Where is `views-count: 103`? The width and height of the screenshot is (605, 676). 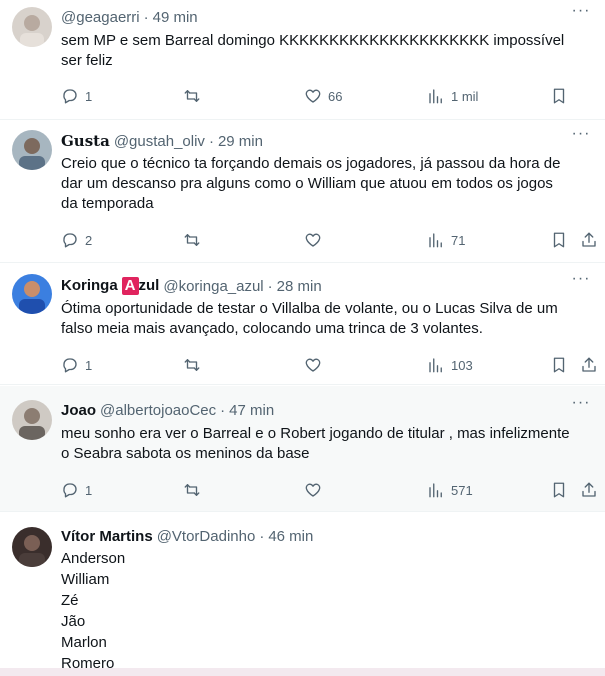
views-count: 103 is located at coordinates (462, 365).